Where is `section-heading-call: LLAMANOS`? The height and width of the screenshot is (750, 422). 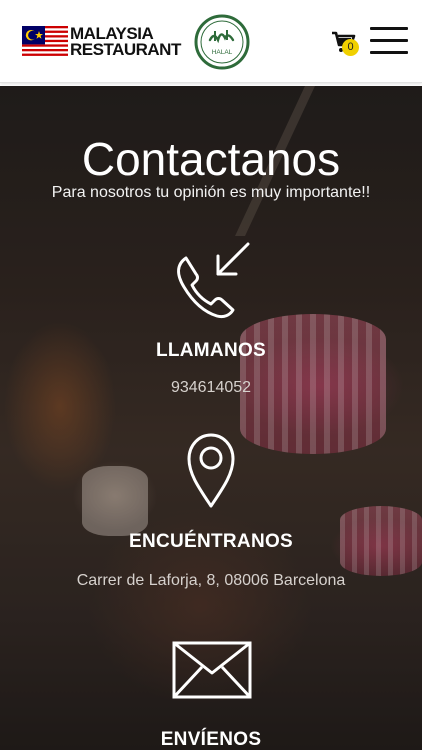 section-heading-call: LLAMANOS is located at coordinates (211, 350).